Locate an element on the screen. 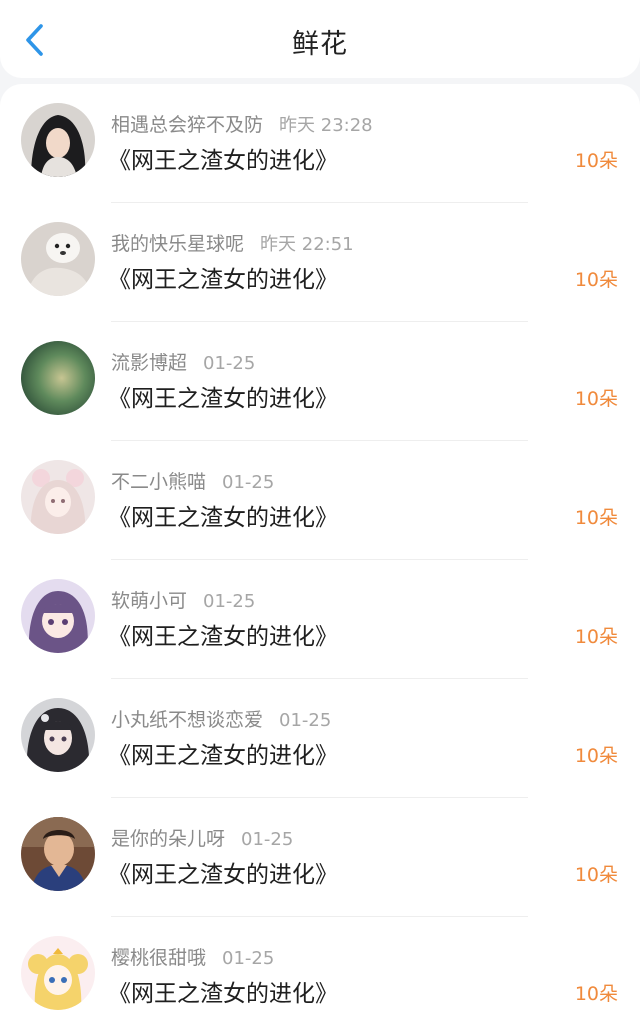 This screenshot has width=640, height=1032. sender-name: 流影博超 is located at coordinates (149, 363).